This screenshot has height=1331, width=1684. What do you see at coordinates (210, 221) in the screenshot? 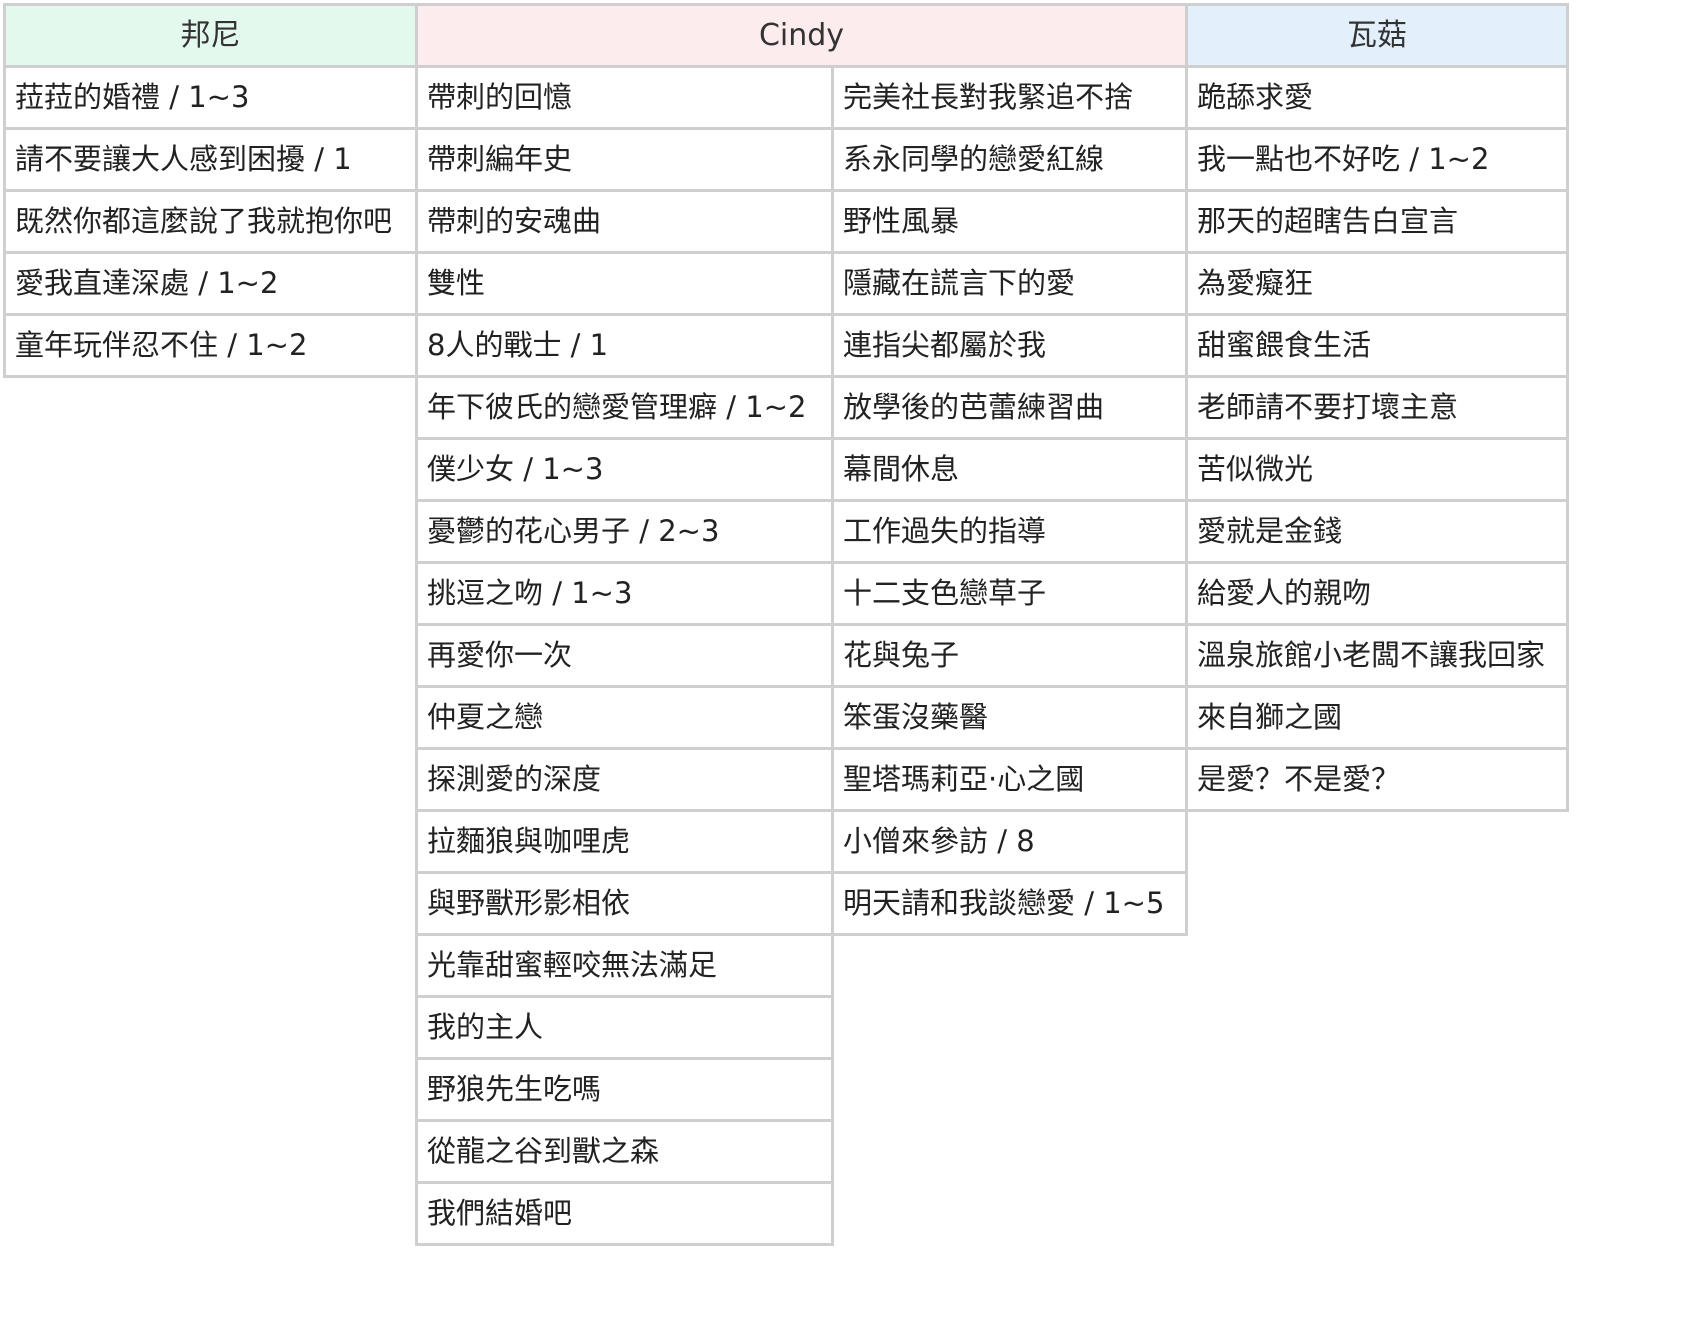
I see `bonnie-title-cell: 既然你都這麼說了我就抱你吧` at bounding box center [210, 221].